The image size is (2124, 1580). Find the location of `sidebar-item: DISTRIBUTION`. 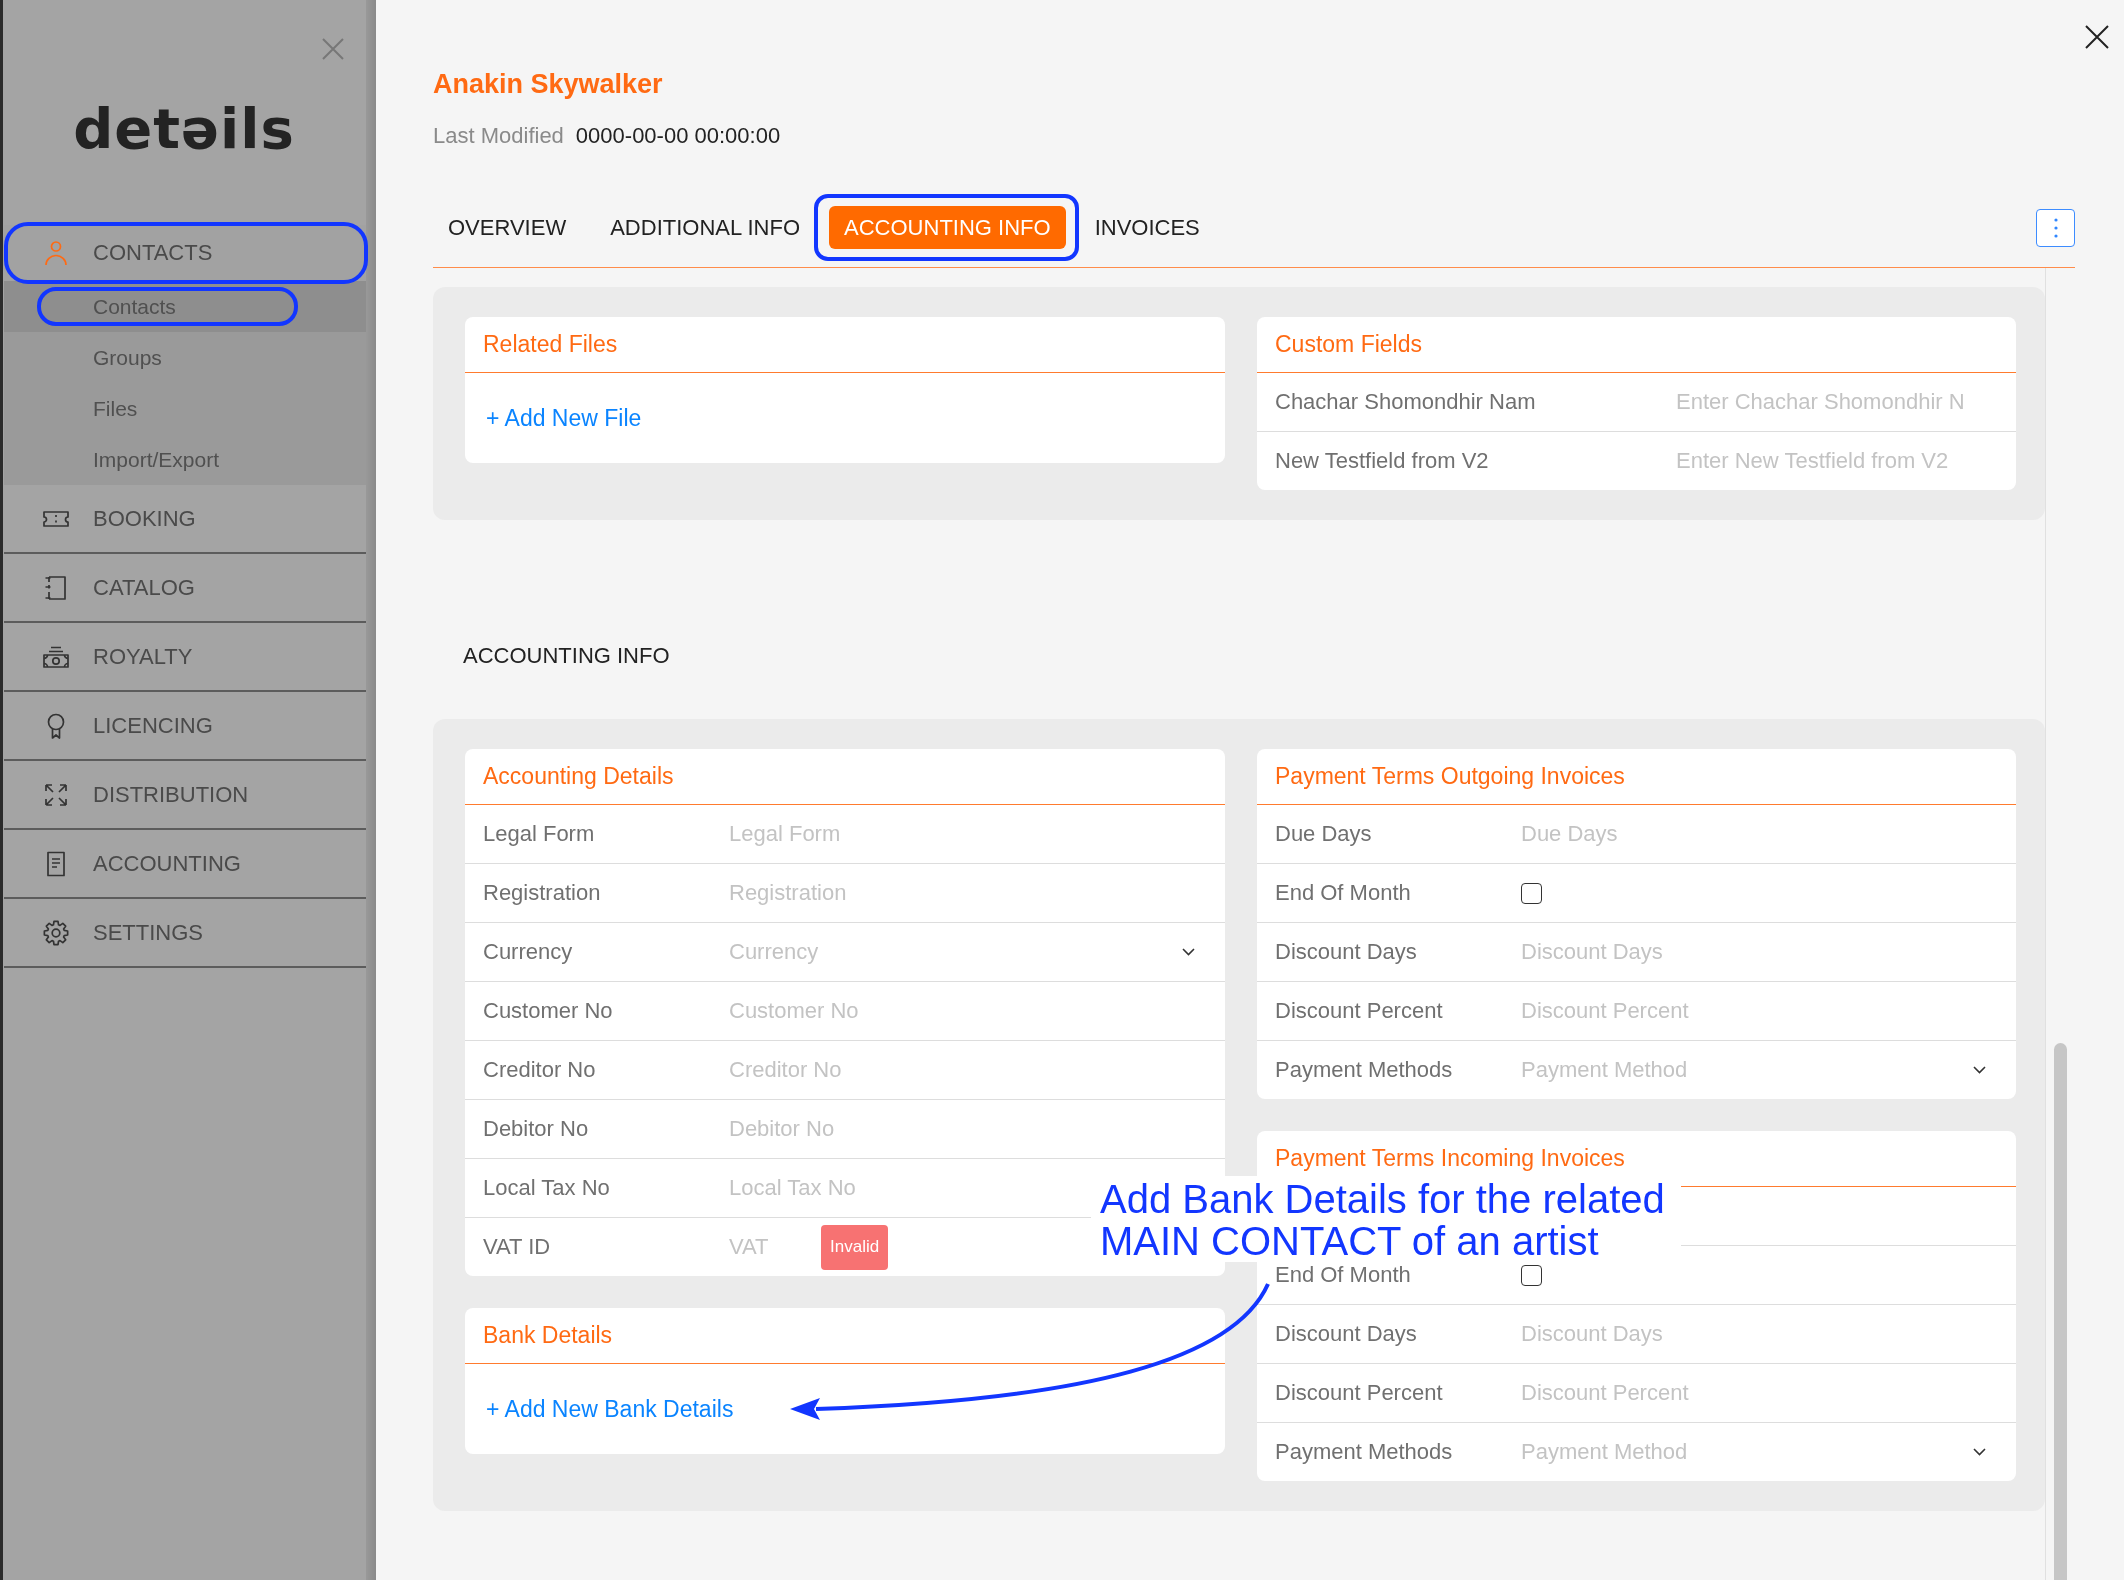

sidebar-item: DISTRIBUTION is located at coordinates (185, 795).